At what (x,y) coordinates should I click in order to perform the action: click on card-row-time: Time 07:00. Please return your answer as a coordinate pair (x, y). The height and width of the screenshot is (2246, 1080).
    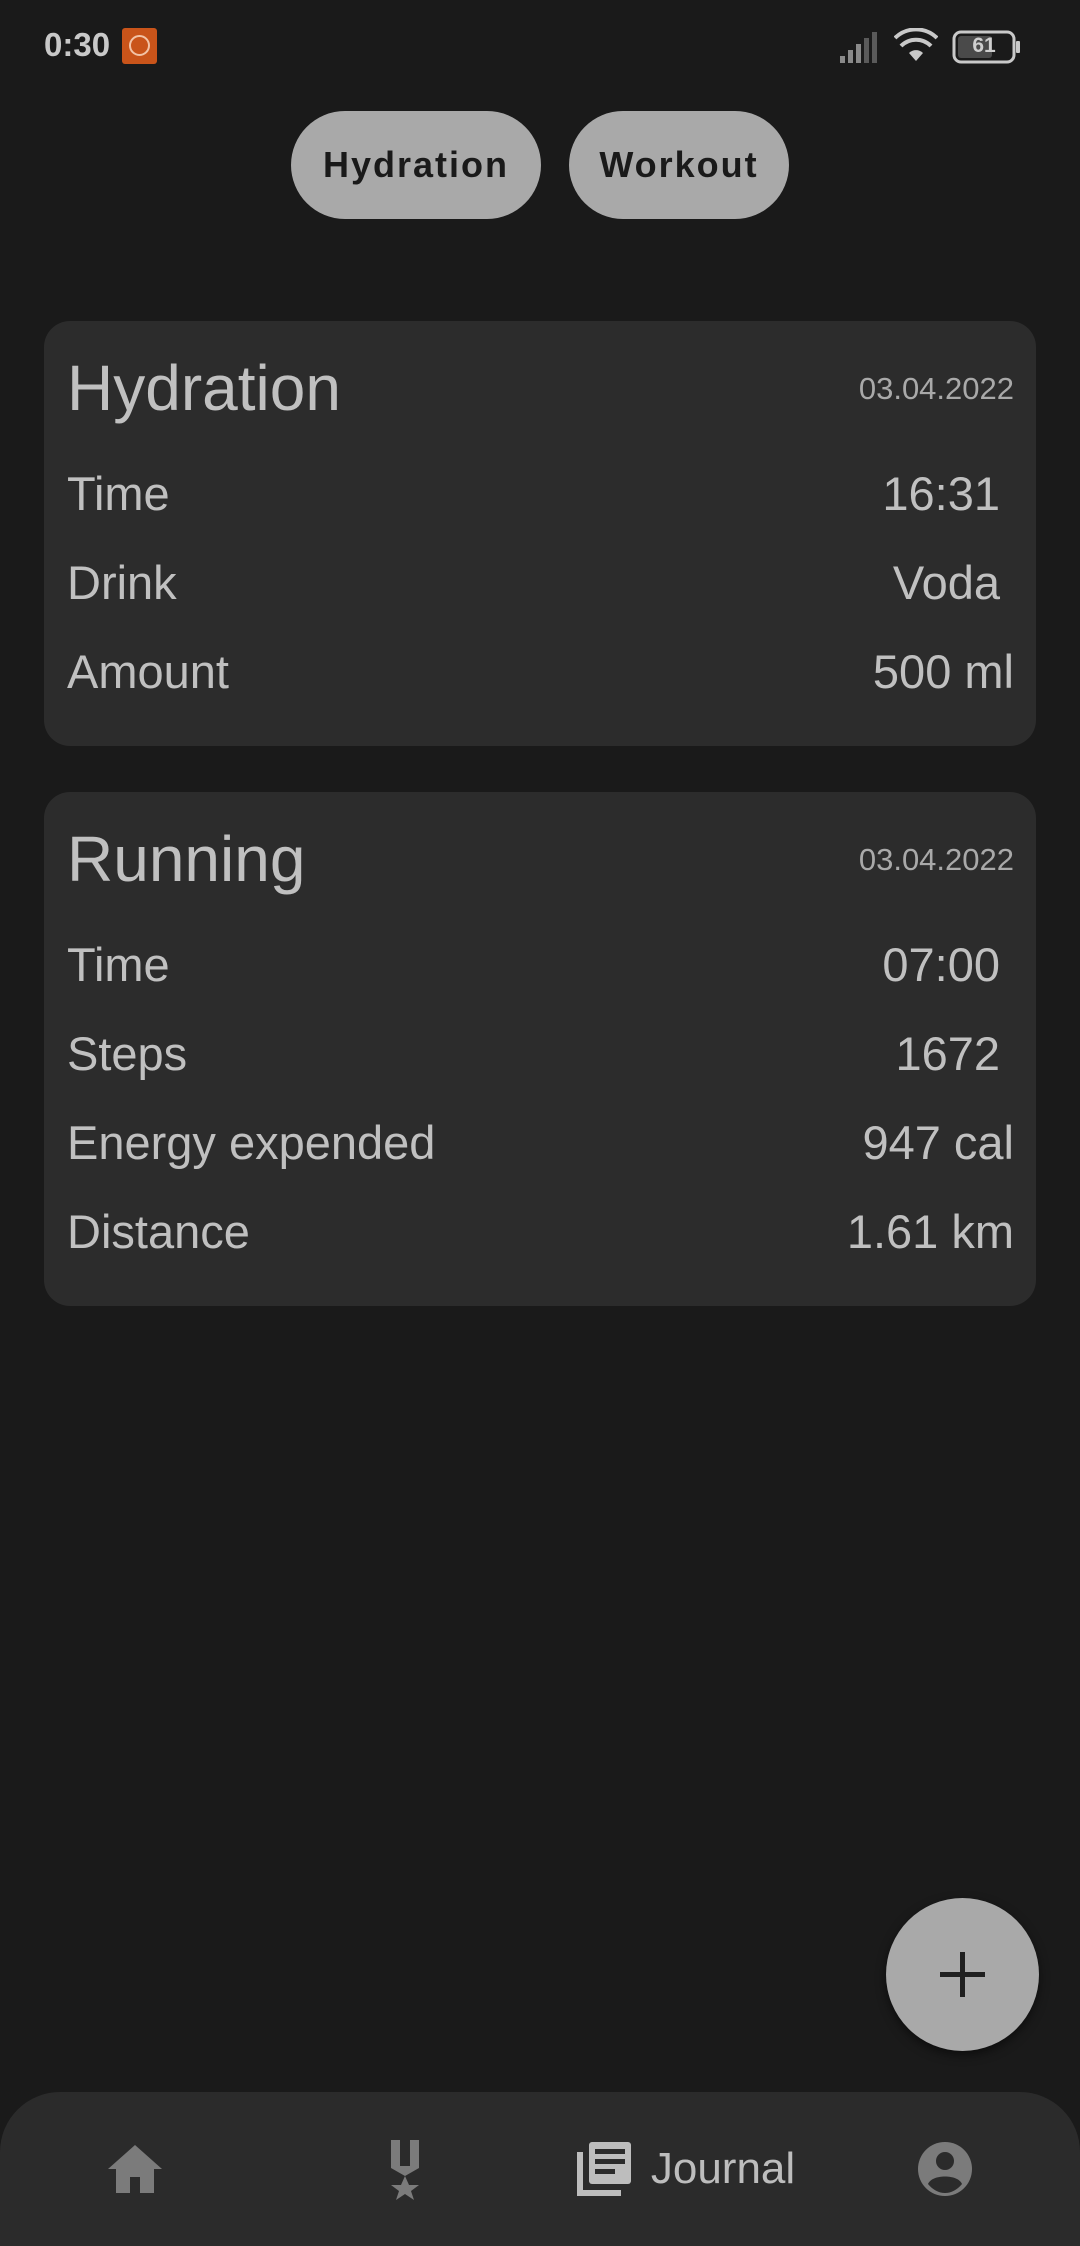
    Looking at the image, I should click on (540, 964).